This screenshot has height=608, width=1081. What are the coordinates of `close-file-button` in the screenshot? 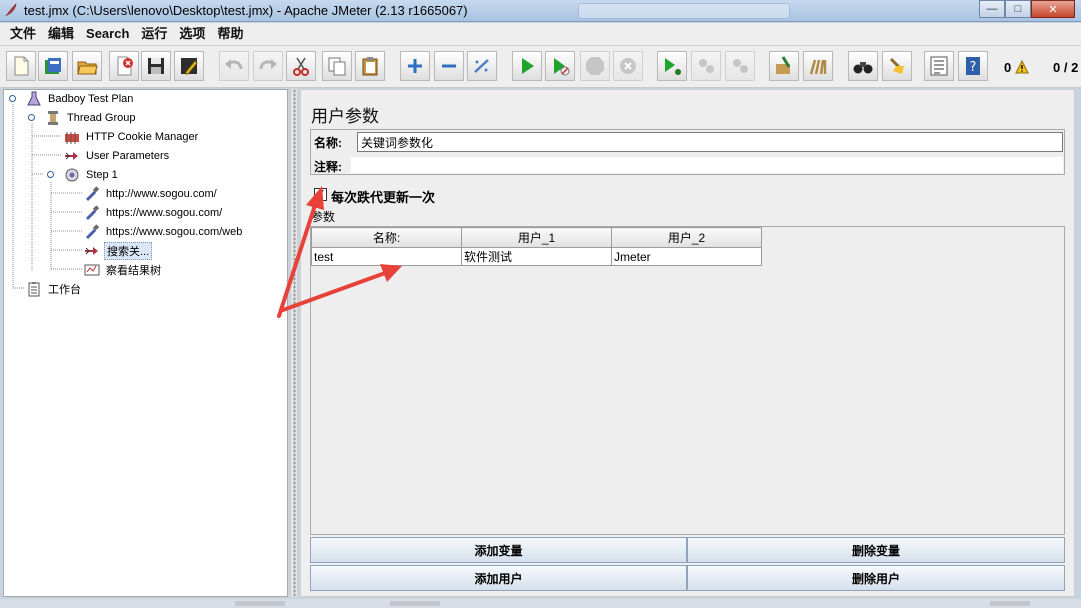 It's located at (124, 66).